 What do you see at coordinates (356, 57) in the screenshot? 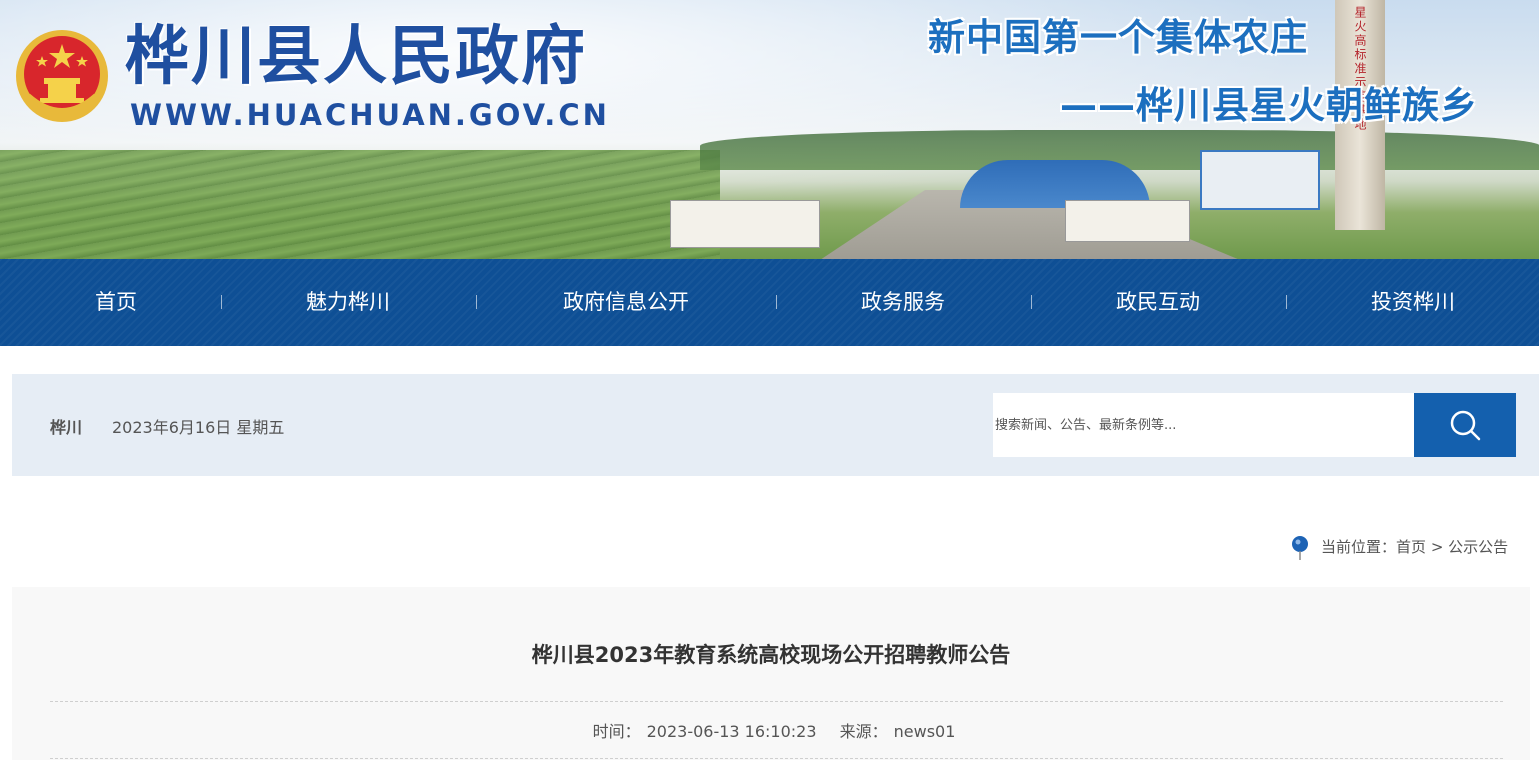
I see `site-title: 桦川县人民政府` at bounding box center [356, 57].